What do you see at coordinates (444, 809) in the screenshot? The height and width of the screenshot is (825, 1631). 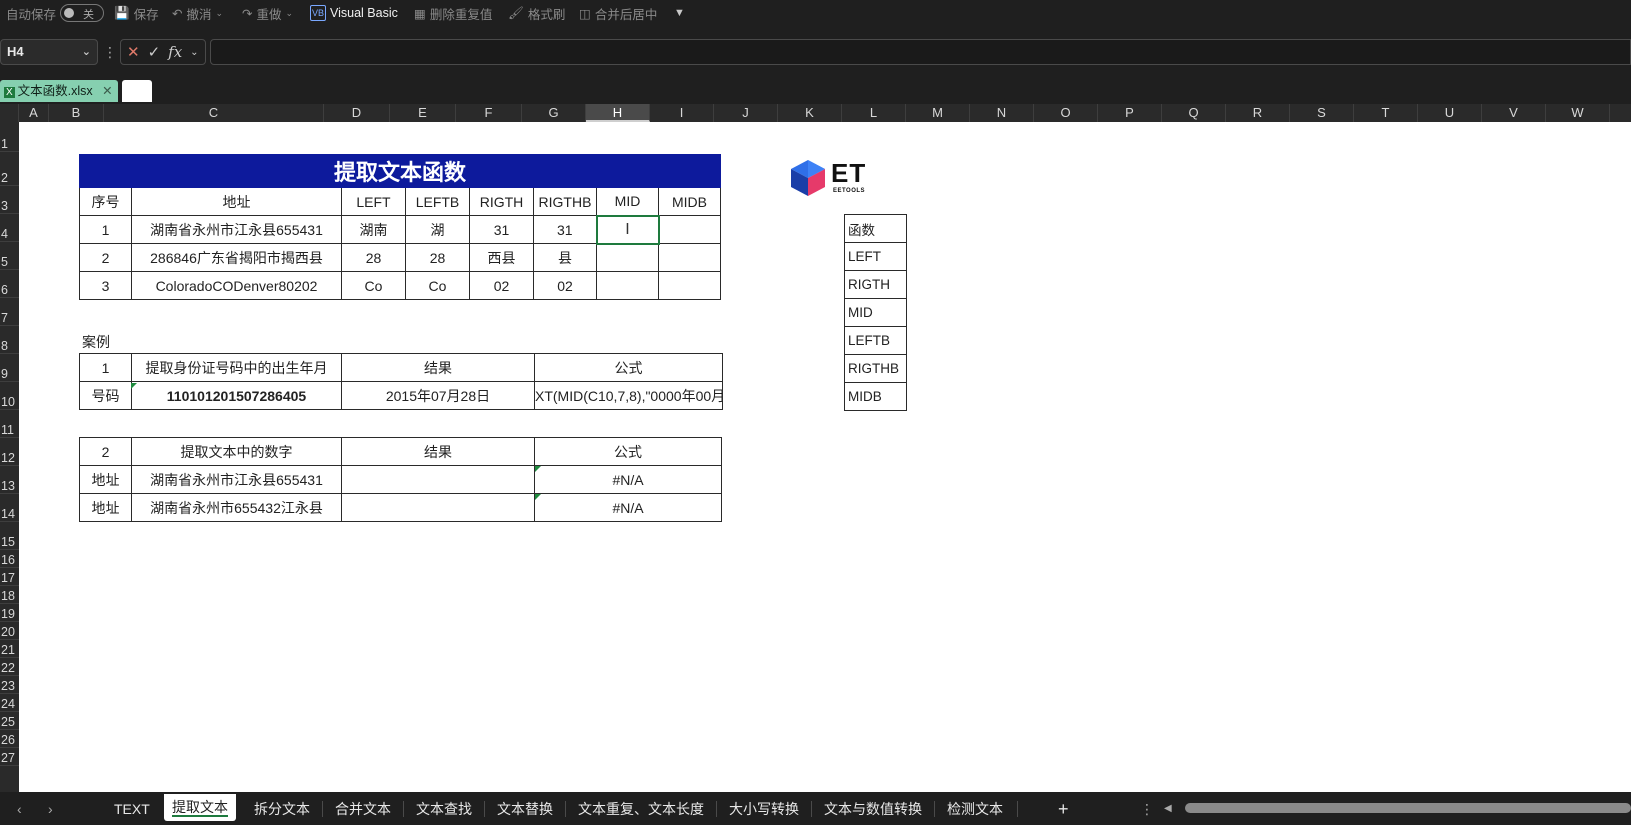 I see `sheet-tab-find-text: 文本查找` at bounding box center [444, 809].